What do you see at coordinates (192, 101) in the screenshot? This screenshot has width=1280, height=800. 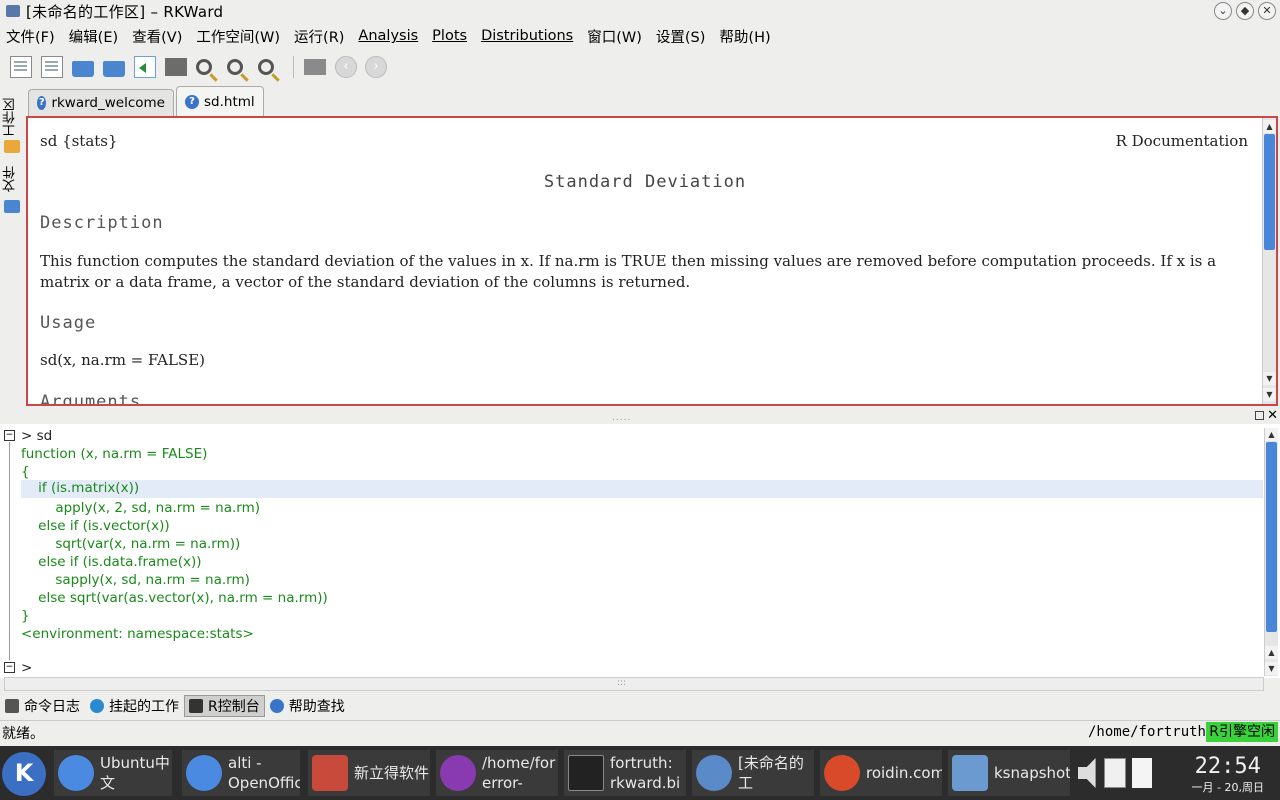 I see `help-page-icon: ?` at bounding box center [192, 101].